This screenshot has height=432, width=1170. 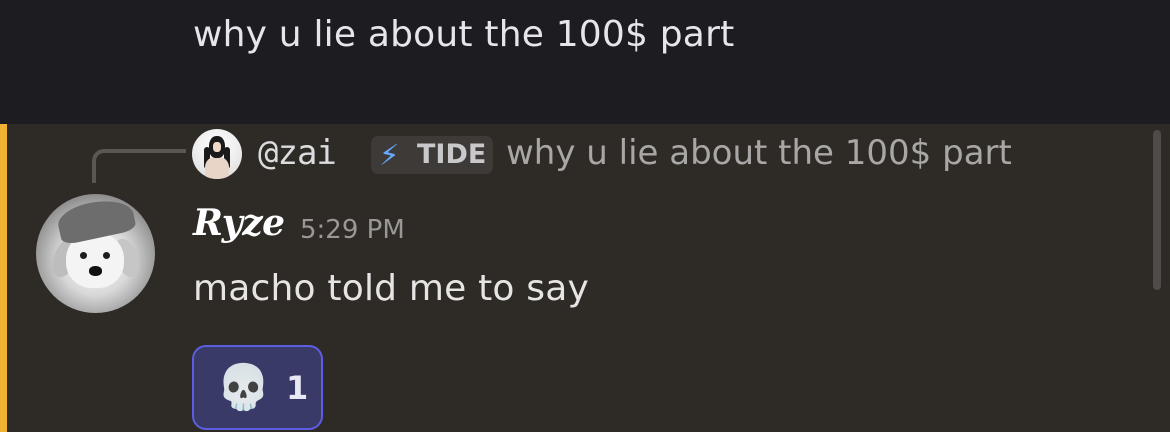 What do you see at coordinates (391, 288) in the screenshot?
I see `message-content: macho told me to say` at bounding box center [391, 288].